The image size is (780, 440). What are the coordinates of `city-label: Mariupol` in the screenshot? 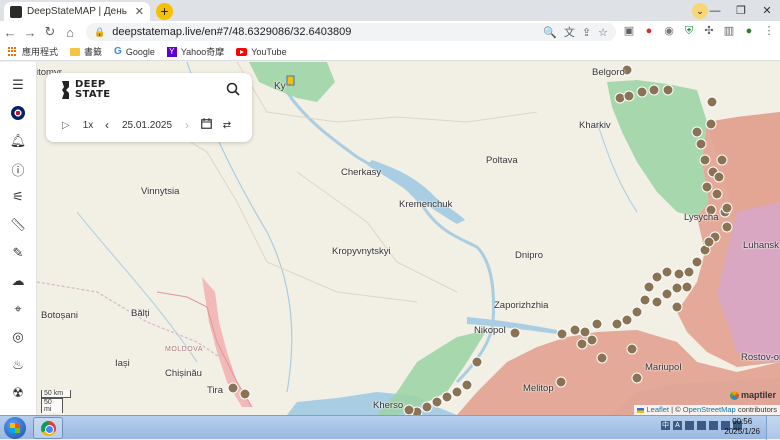 It's located at (663, 367).